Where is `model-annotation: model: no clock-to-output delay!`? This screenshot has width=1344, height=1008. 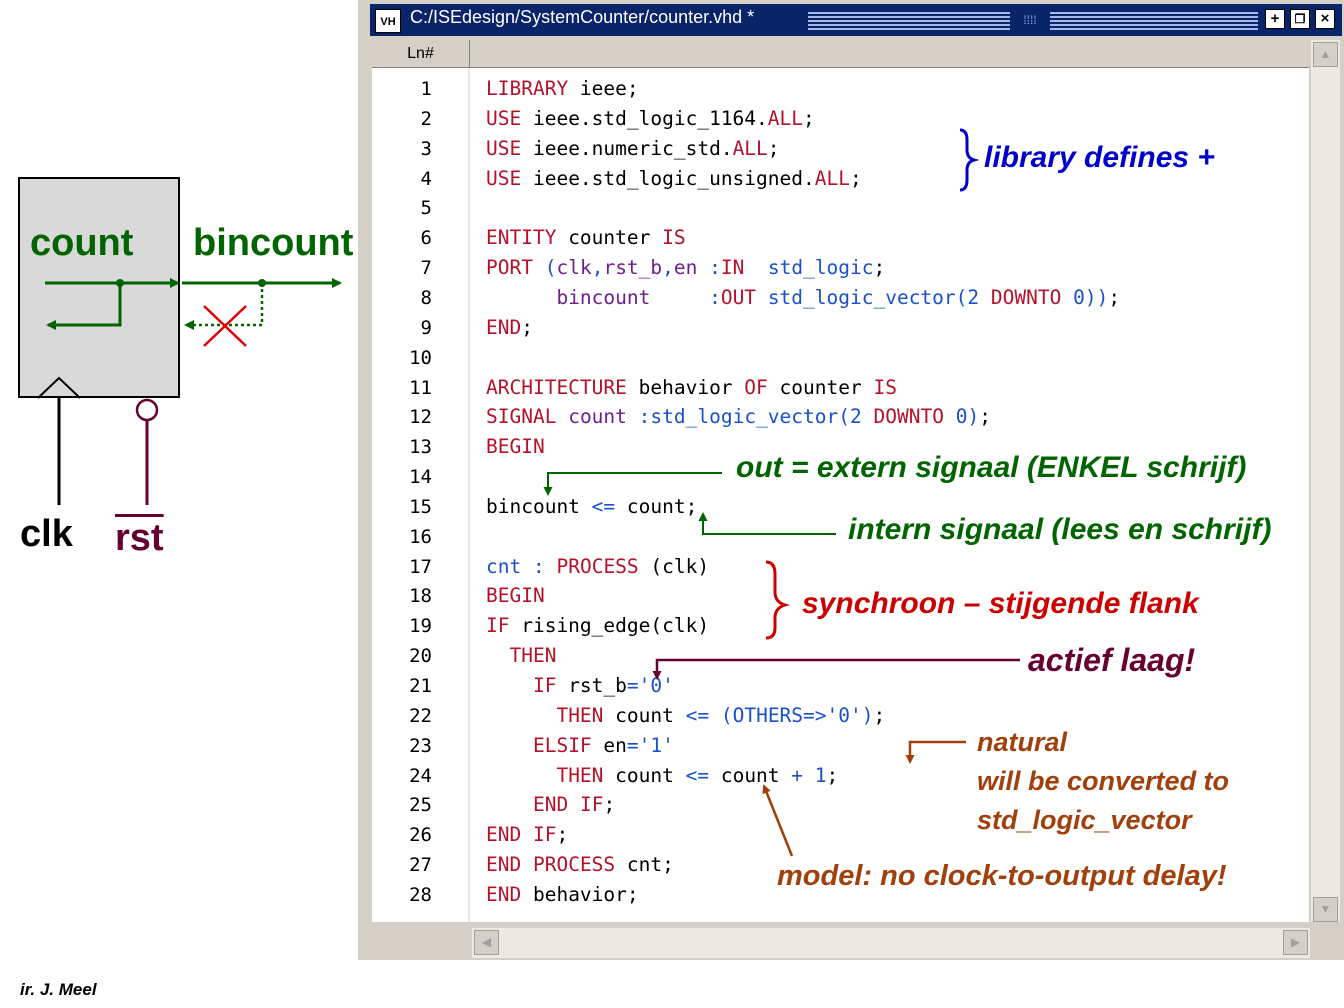
model-annotation: model: no clock-to-output delay! is located at coordinates (1002, 876).